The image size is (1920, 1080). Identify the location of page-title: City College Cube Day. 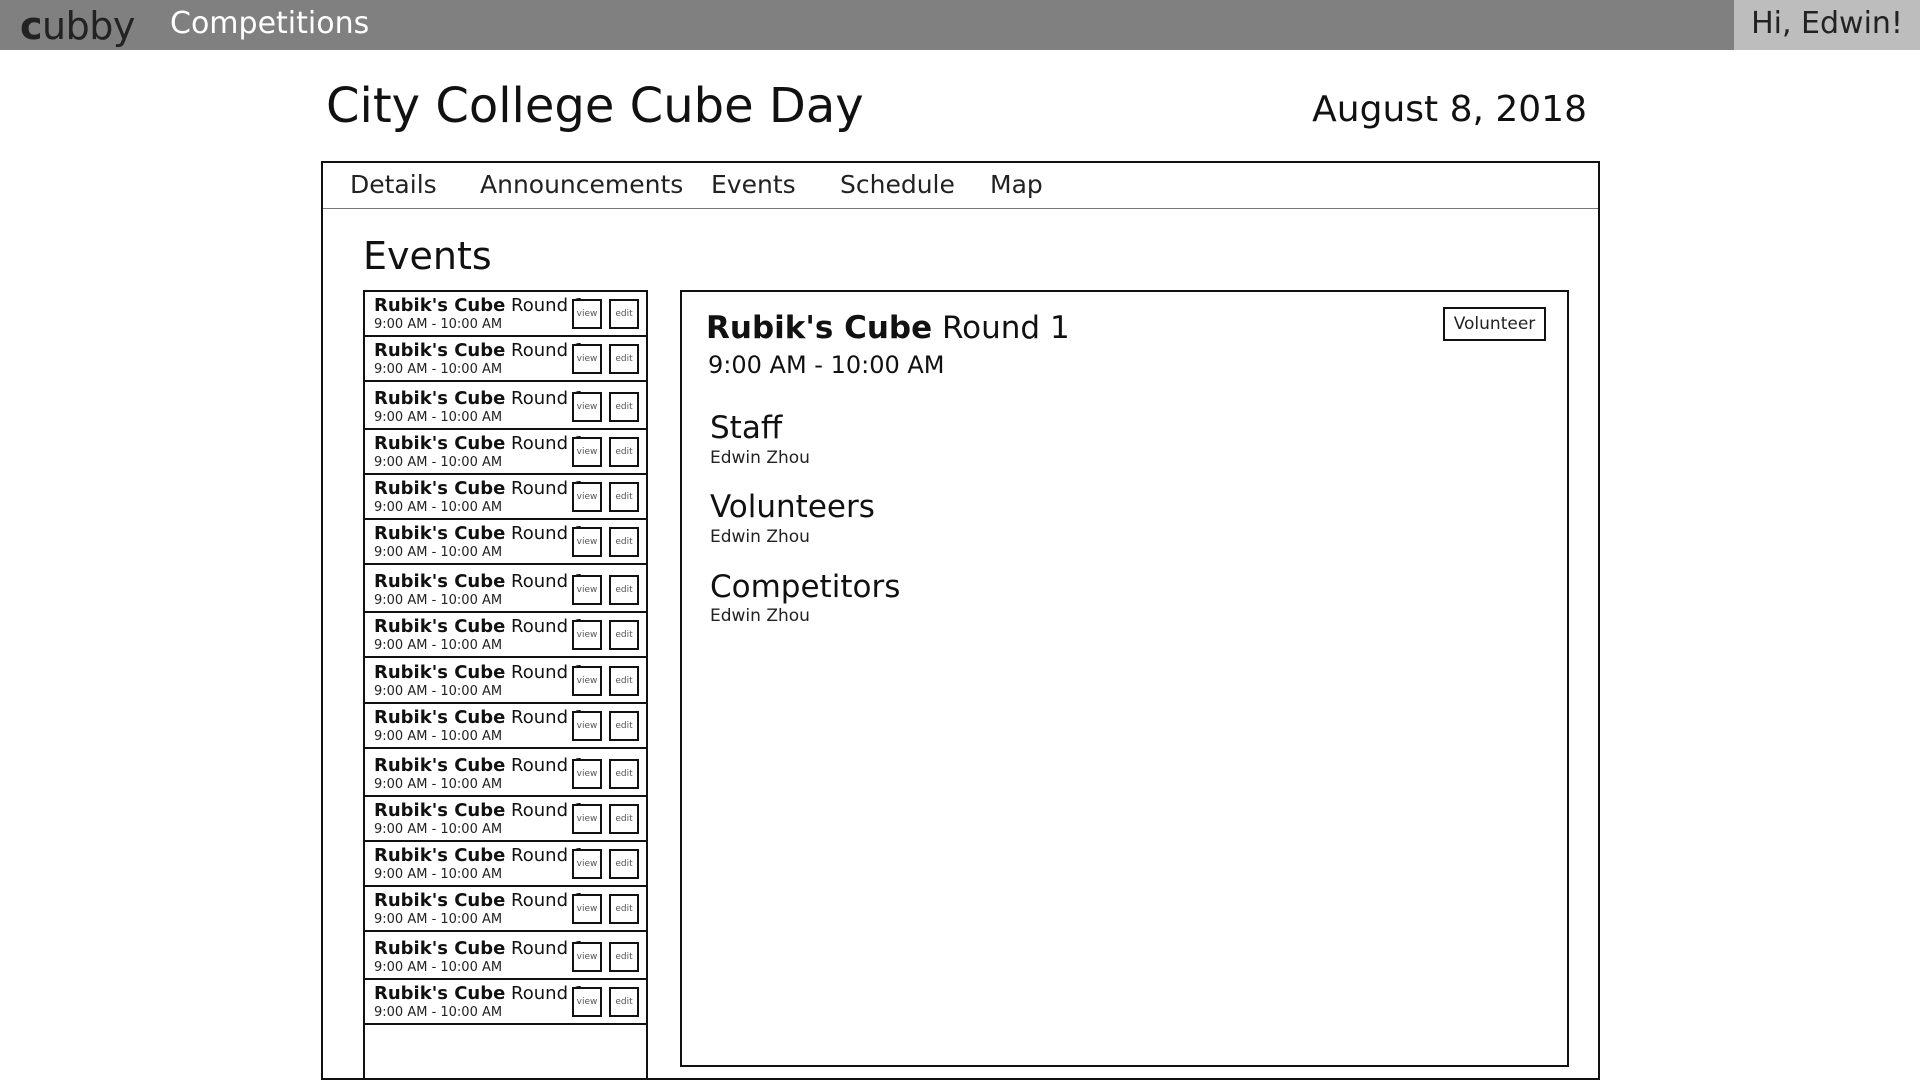
(595, 106).